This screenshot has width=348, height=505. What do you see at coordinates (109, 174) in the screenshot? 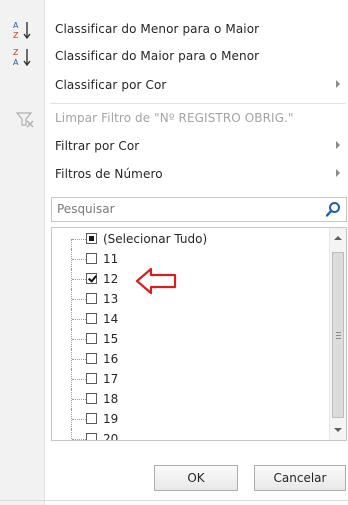
I see `number-filters-label: Filtros de Número` at bounding box center [109, 174].